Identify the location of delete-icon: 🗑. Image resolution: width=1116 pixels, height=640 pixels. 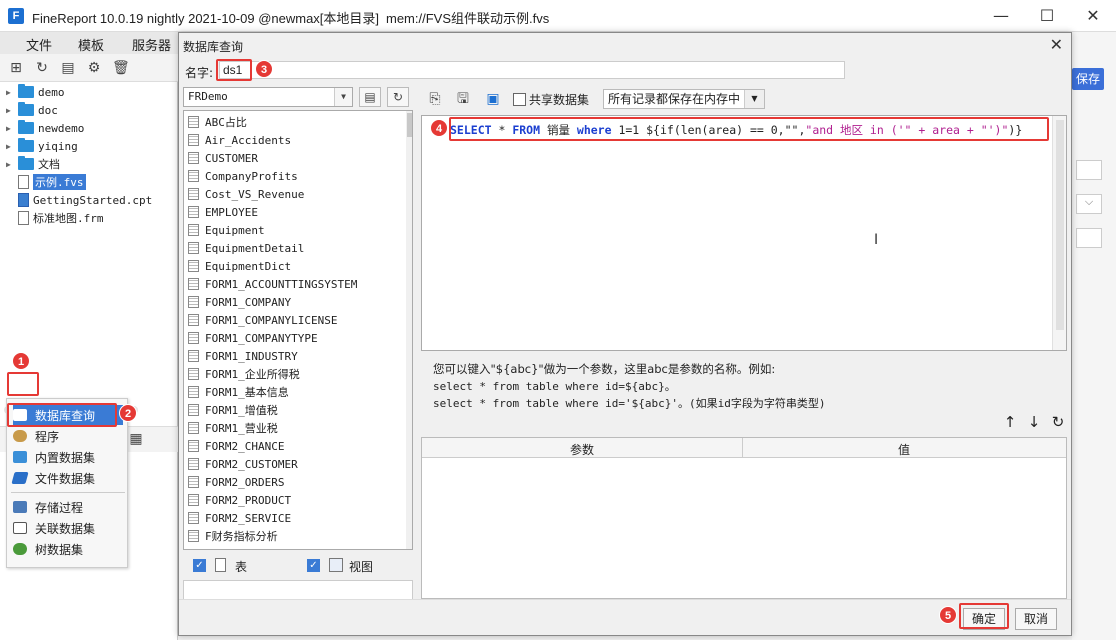
(121, 68).